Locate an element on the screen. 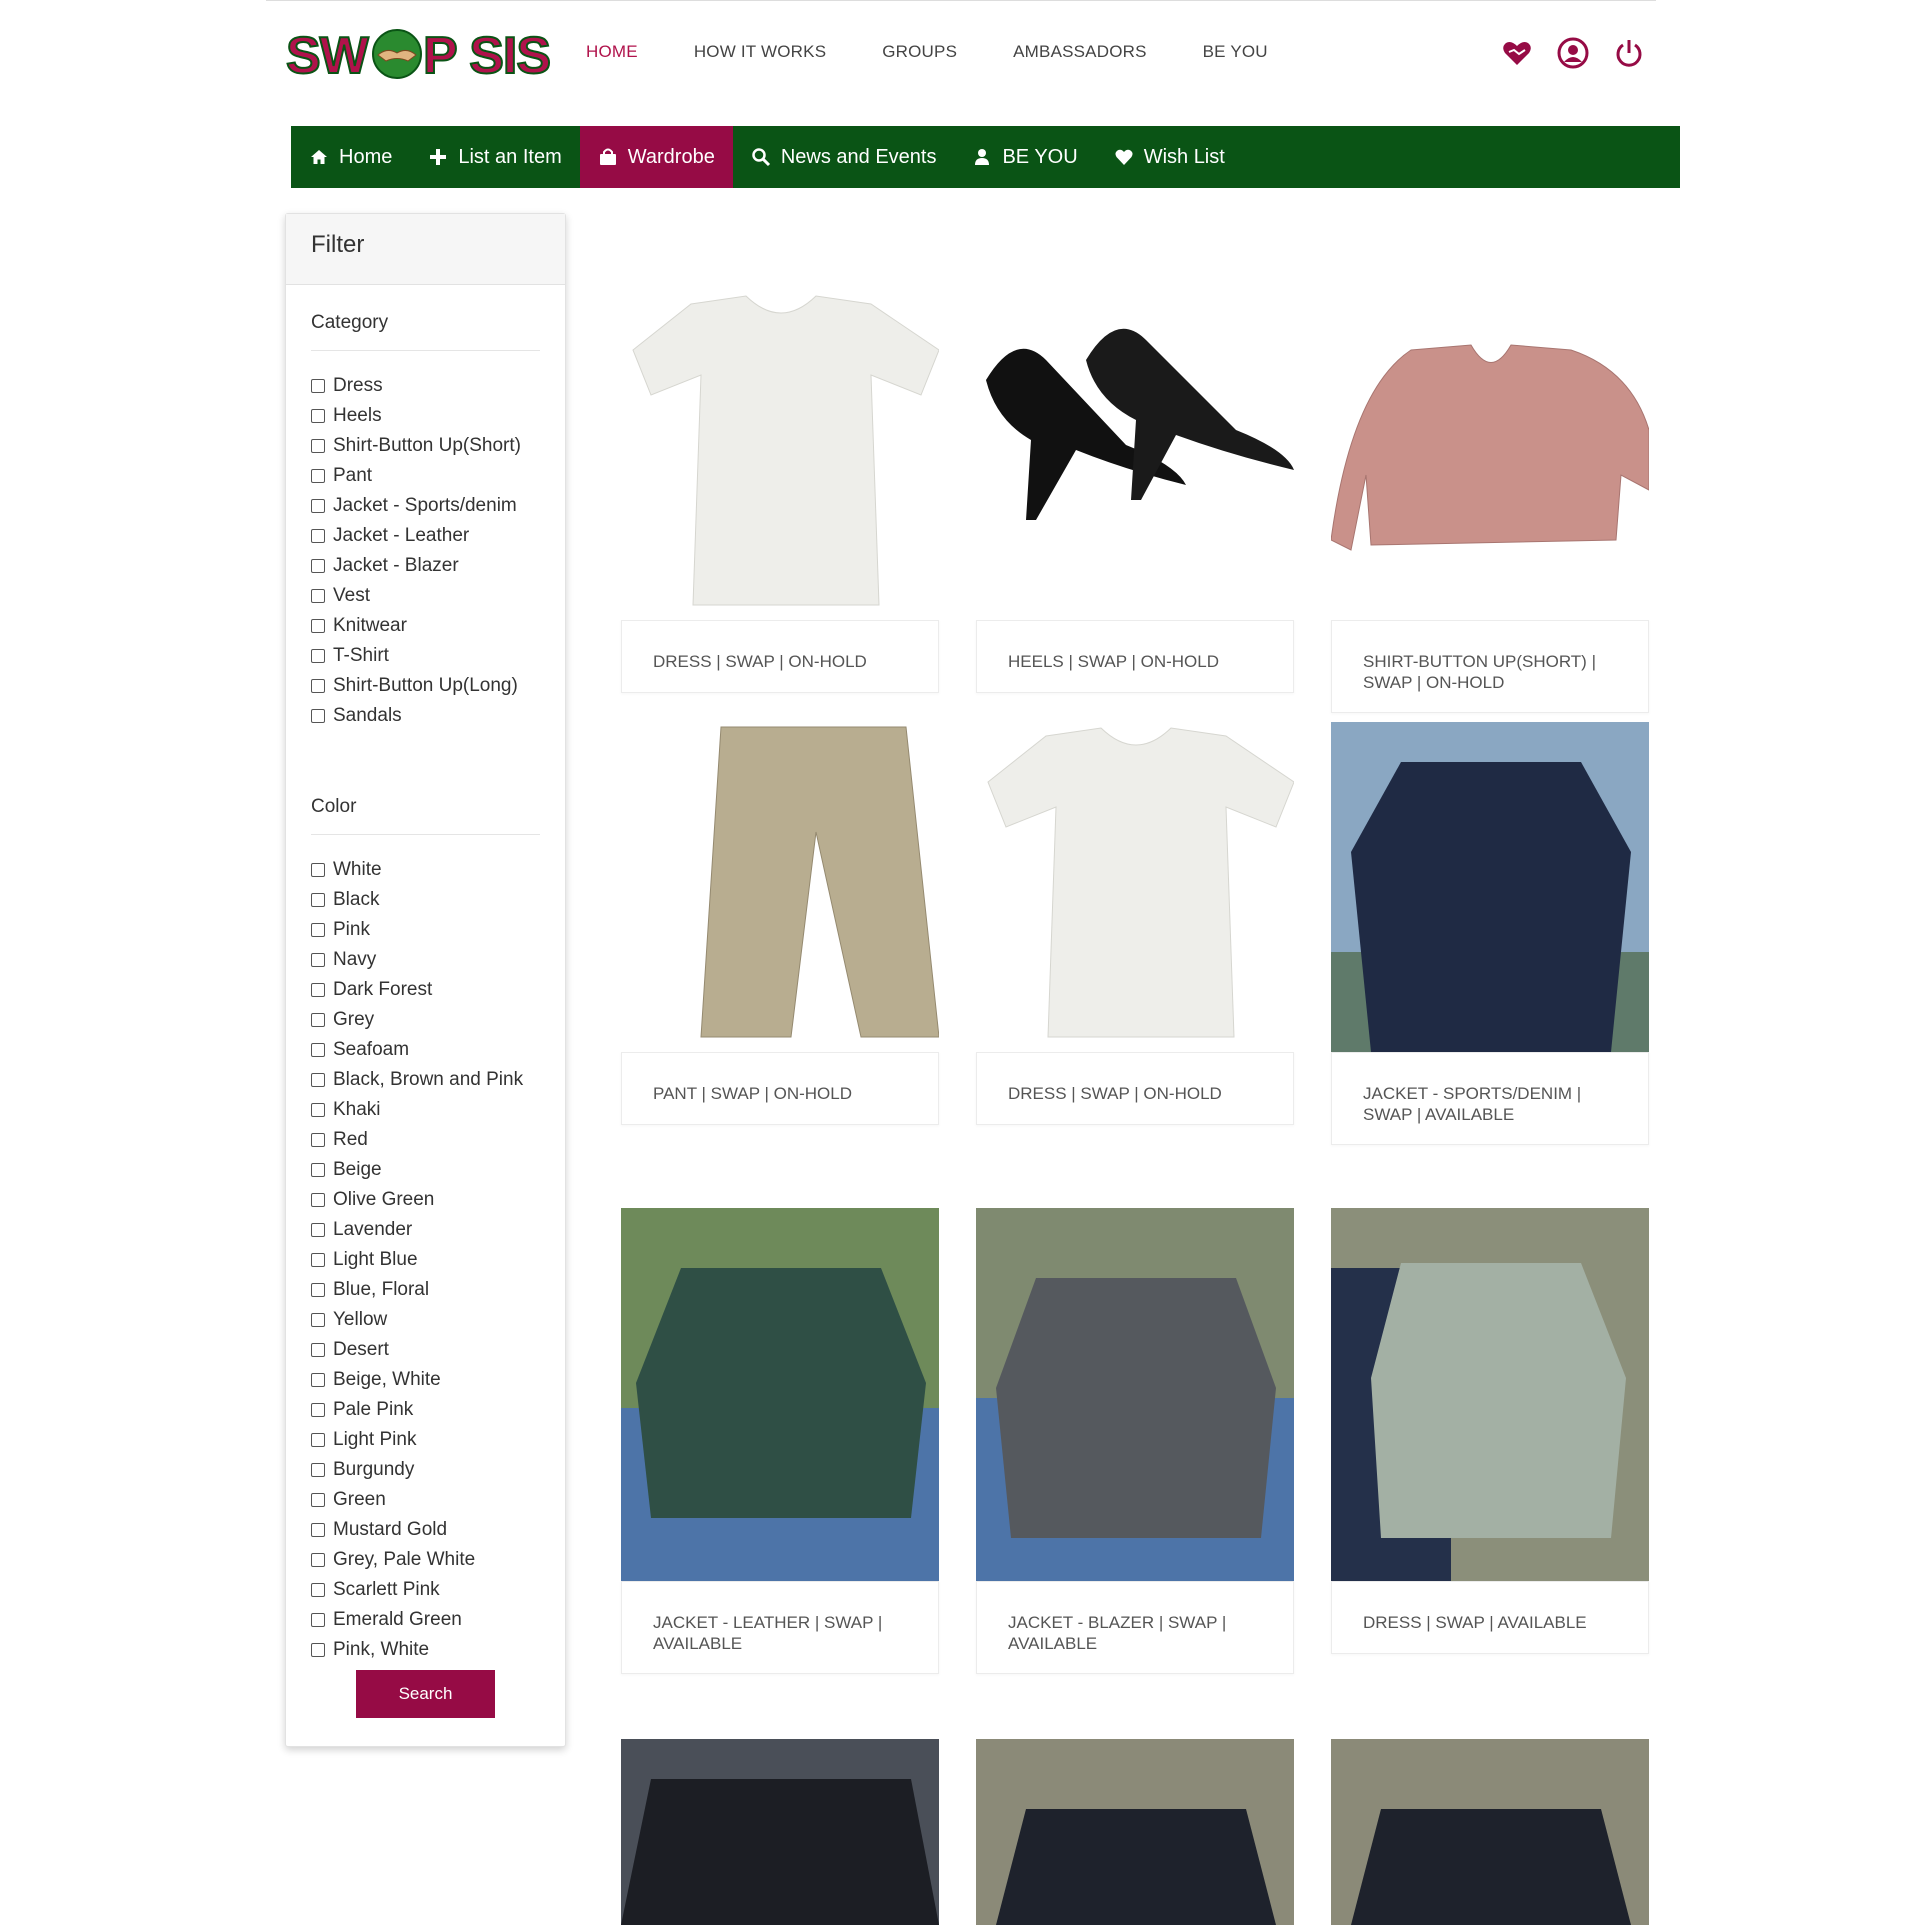 This screenshot has height=1925, width=1920. category-option: Shirt-Button Up(Short) is located at coordinates (425, 446).